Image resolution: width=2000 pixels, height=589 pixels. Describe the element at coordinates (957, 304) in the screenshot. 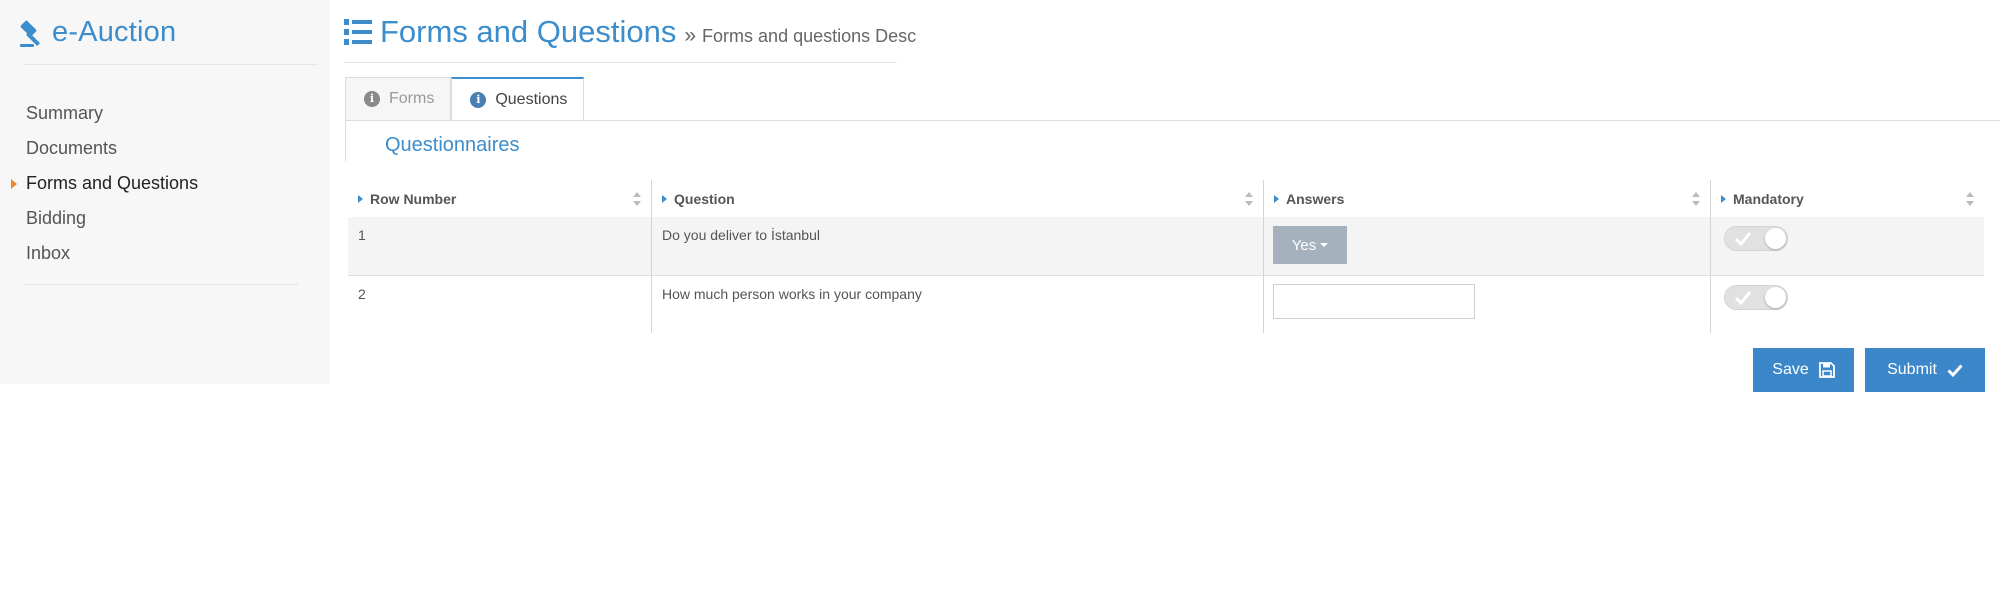

I see `question-cell: How much person works in your company` at that location.